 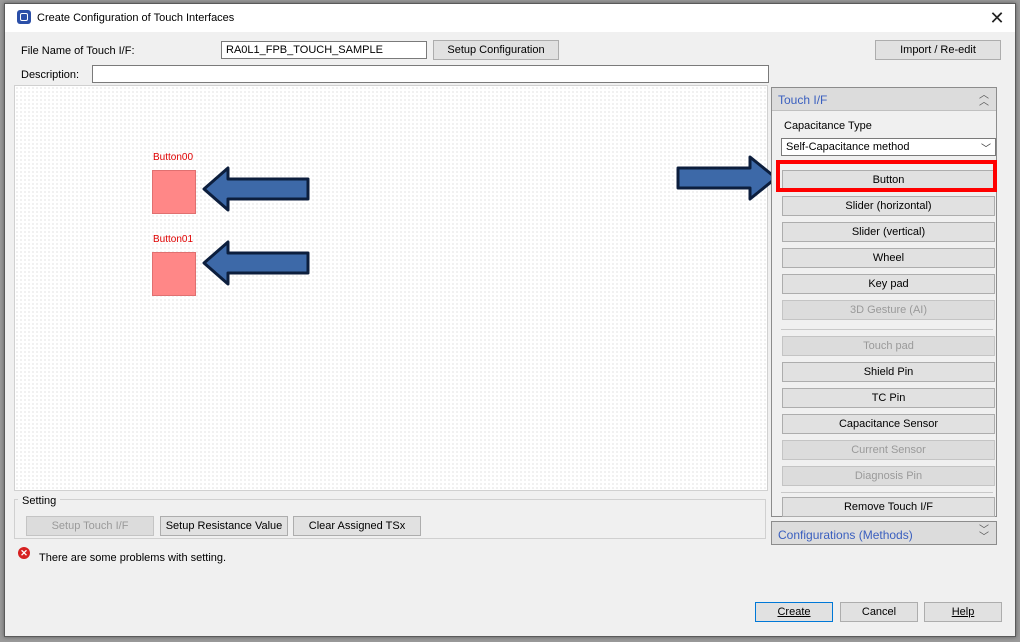 I want to click on create-button: Create, so click(x=794, y=612).